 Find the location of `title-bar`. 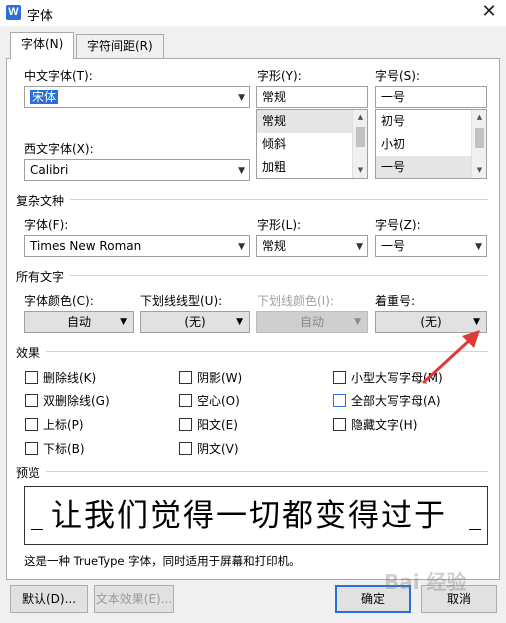

title-bar is located at coordinates (253, 13).